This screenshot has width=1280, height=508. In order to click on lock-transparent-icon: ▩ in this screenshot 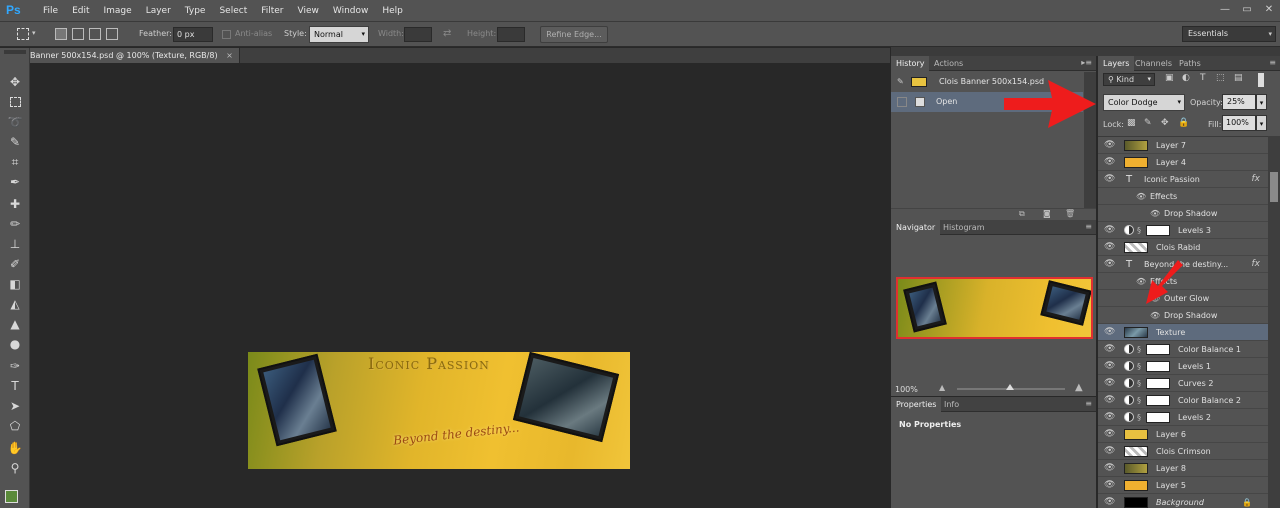, I will do `click(1131, 123)`.